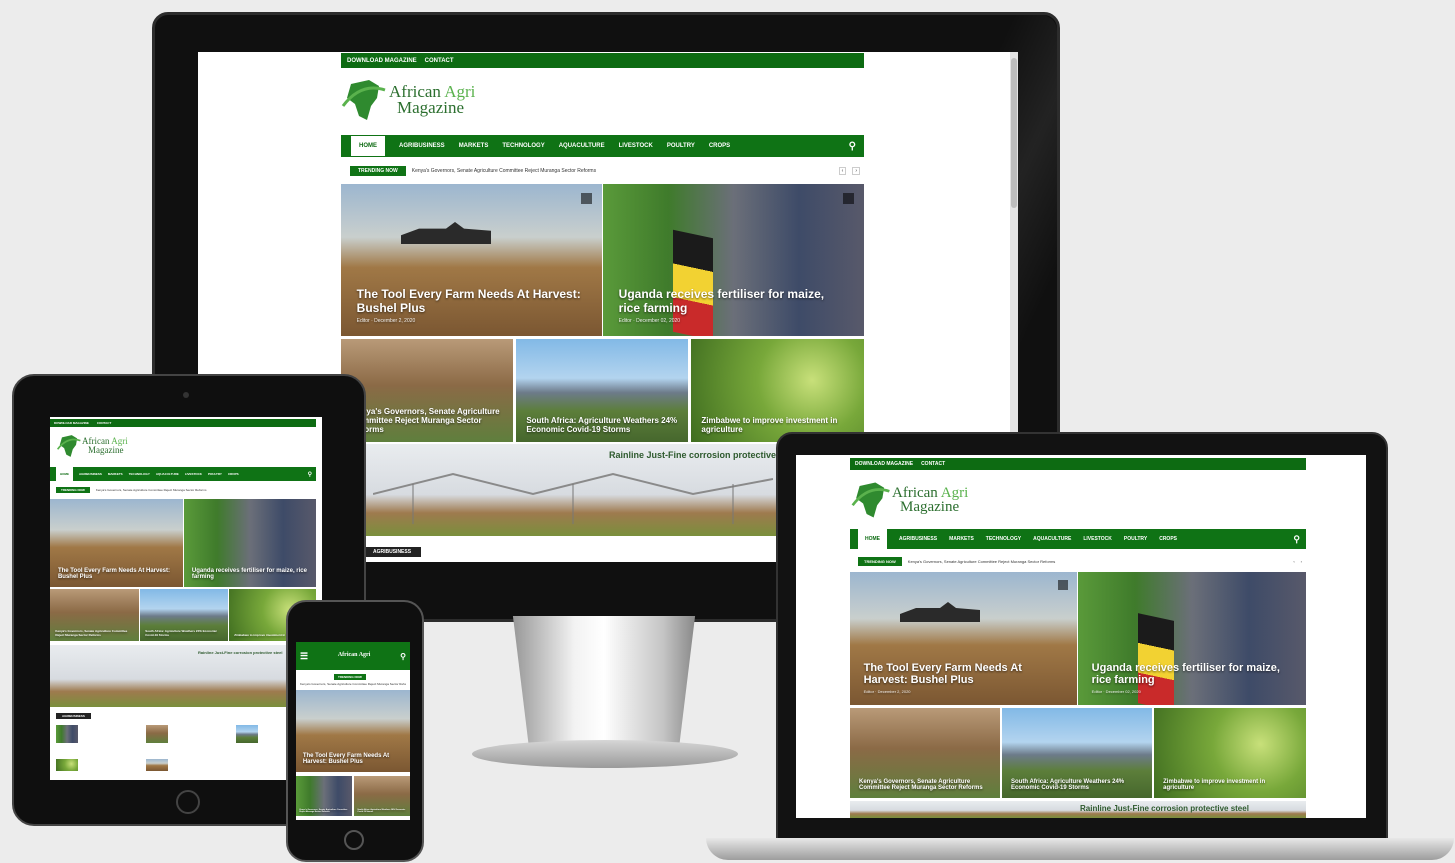 This screenshot has width=1455, height=863. What do you see at coordinates (73, 716) in the screenshot?
I see `section-badge: AGRIBUSINESS` at bounding box center [73, 716].